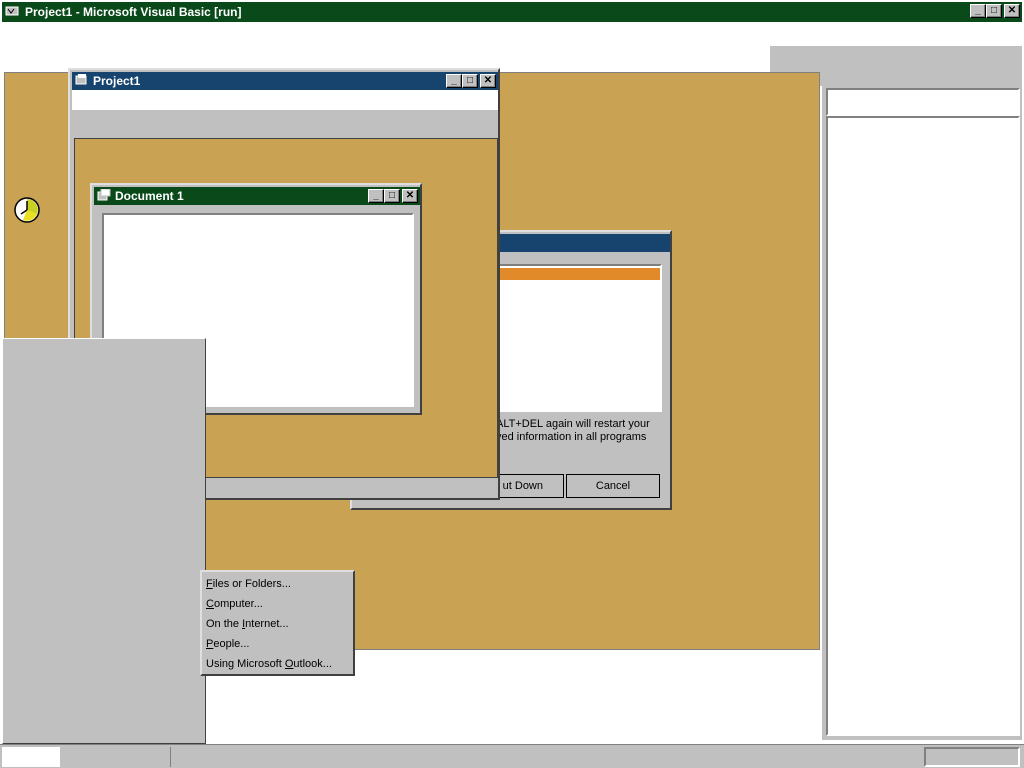  What do you see at coordinates (454, 81) in the screenshot?
I see `project-minimize-button: _` at bounding box center [454, 81].